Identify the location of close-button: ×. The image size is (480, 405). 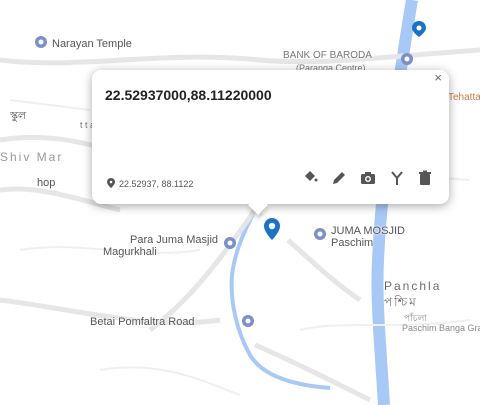
(438, 78).